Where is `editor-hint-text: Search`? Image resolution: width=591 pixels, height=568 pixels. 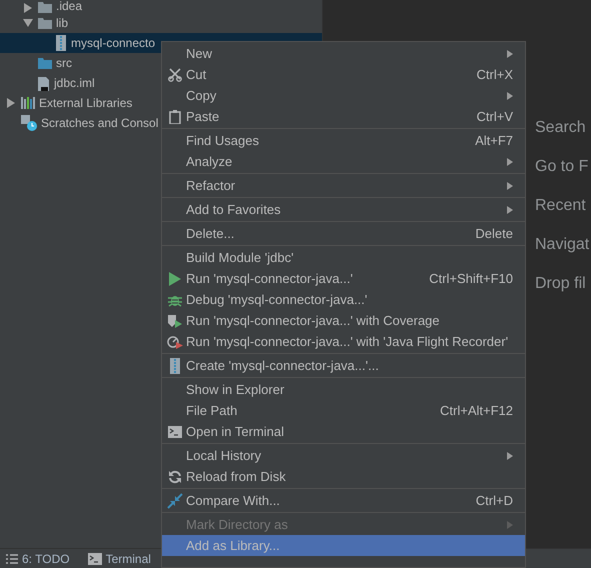
editor-hint-text: Search is located at coordinates (561, 128).